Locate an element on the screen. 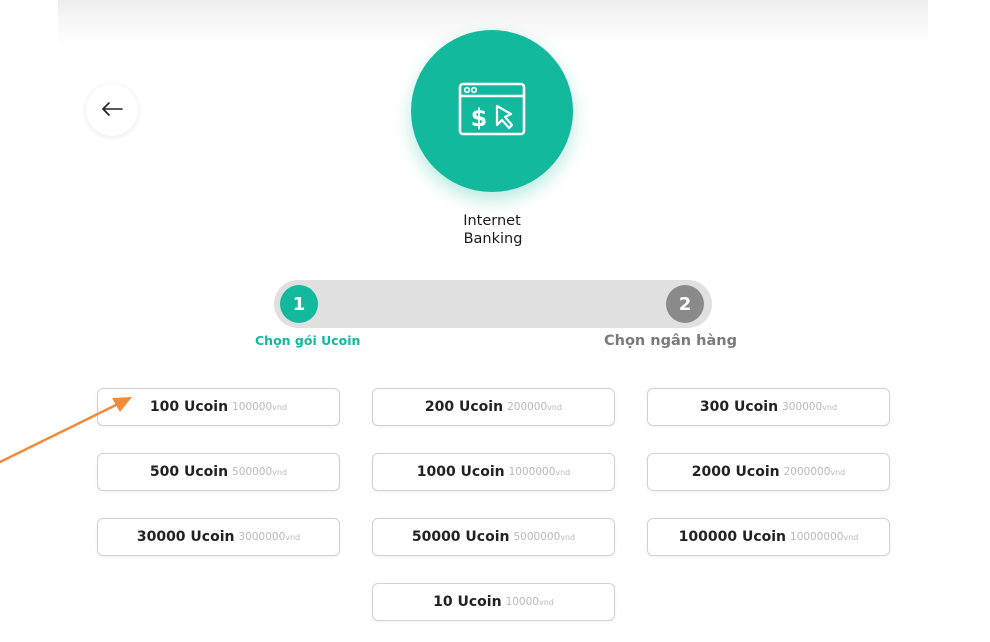  package-option: 2000 Ucoin 2000000 vnd is located at coordinates (768, 472).